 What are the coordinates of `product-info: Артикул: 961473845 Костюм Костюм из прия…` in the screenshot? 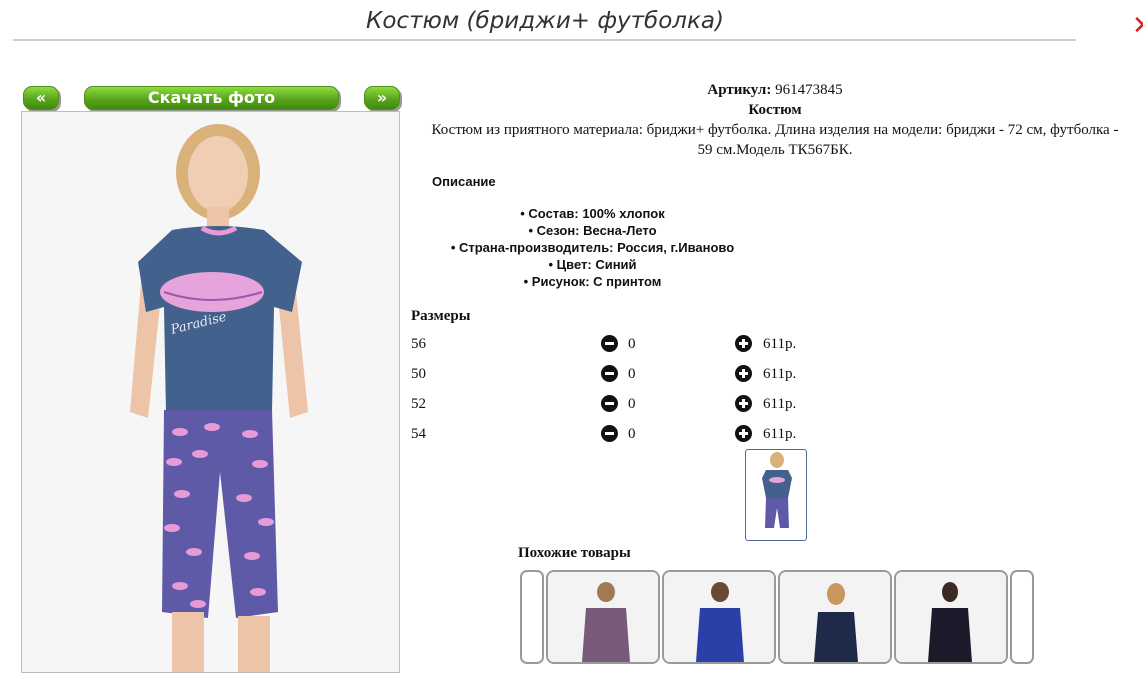 It's located at (774, 120).